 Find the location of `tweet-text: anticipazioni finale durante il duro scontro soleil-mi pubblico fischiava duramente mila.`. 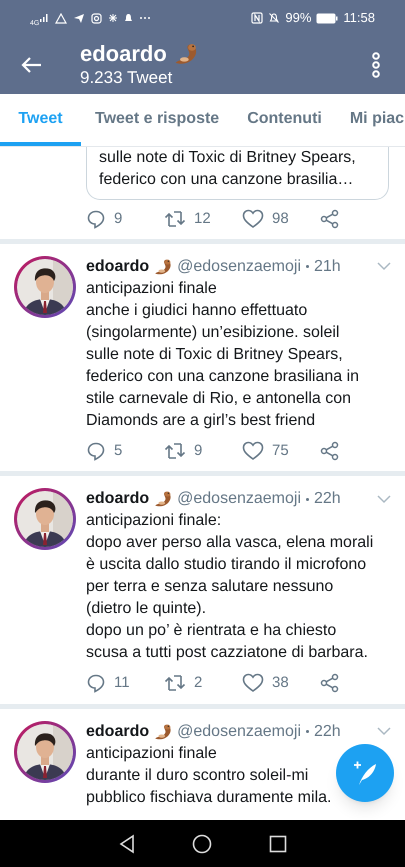

tweet-text: anticipazioni finale durante il duro scontro soleil-mi pubblico fischiava duramente mila. is located at coordinates (209, 776).